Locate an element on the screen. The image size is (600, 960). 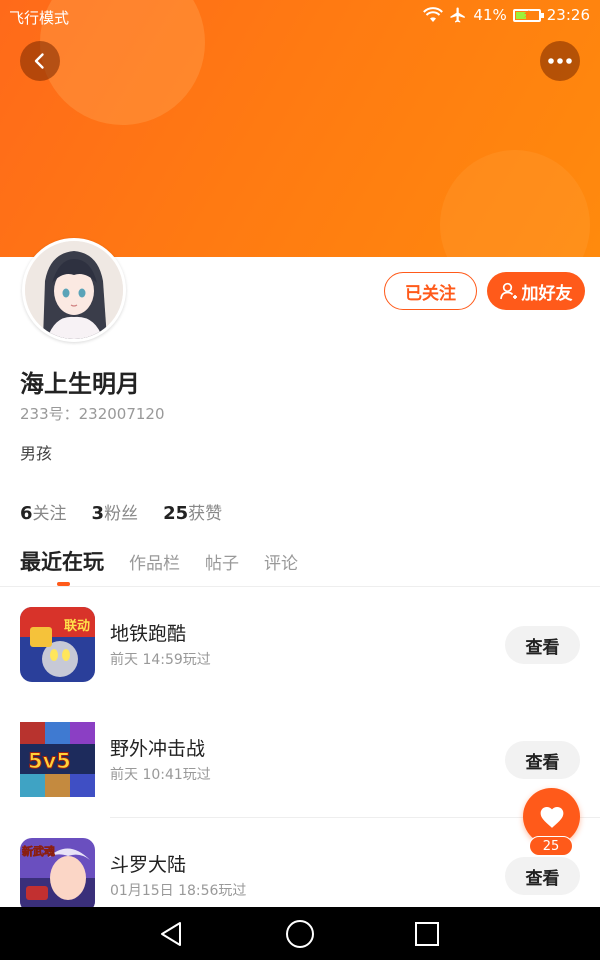
stat-followers-label: 粉丝 is located at coordinates (121, 514).